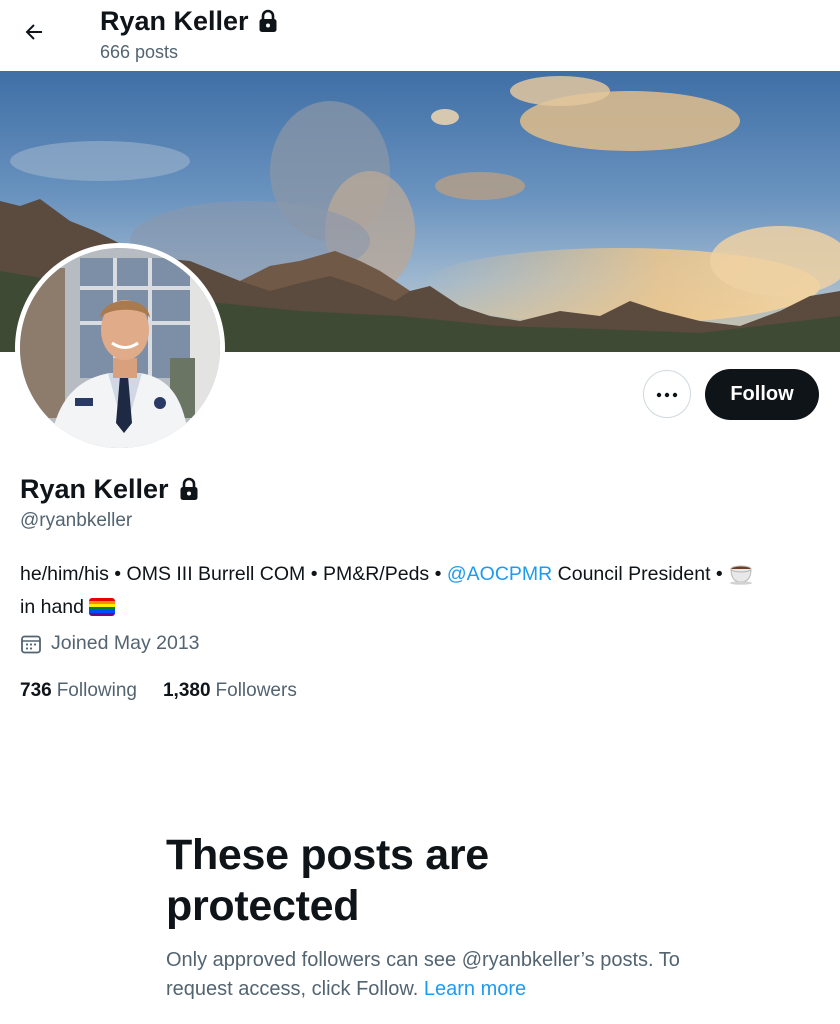 The height and width of the screenshot is (1024, 840). I want to click on header-title: Ryan Keller, so click(174, 21).